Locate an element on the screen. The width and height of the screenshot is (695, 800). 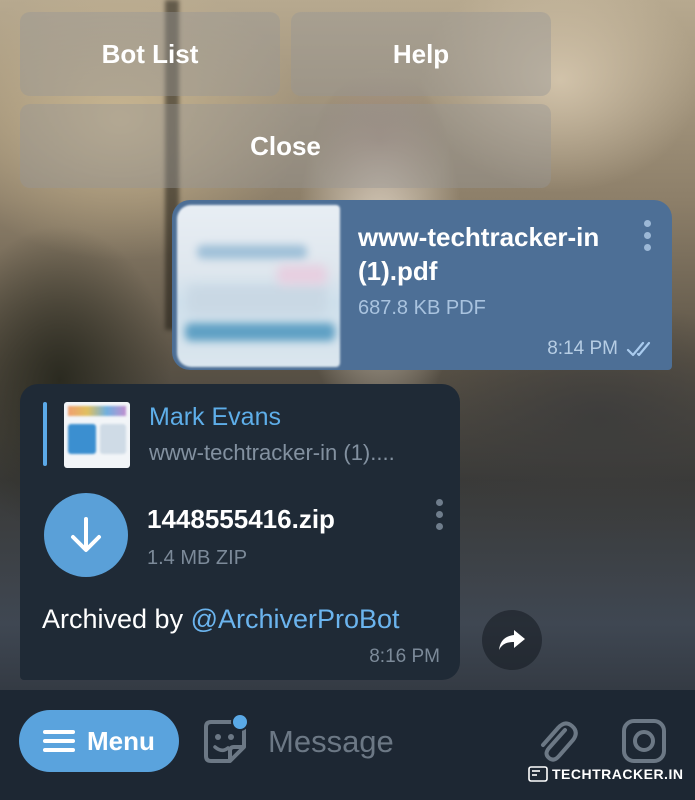
watermark-logo-icon is located at coordinates (538, 774).